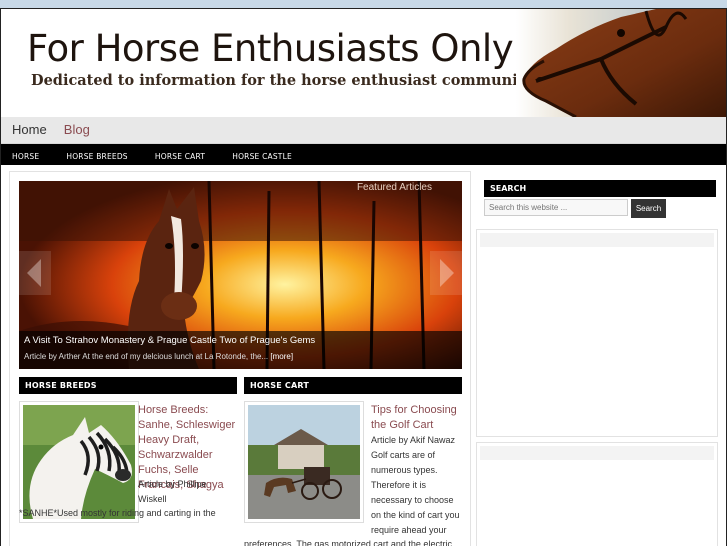  I want to click on nav-horse-link: HORSE, so click(25, 156).